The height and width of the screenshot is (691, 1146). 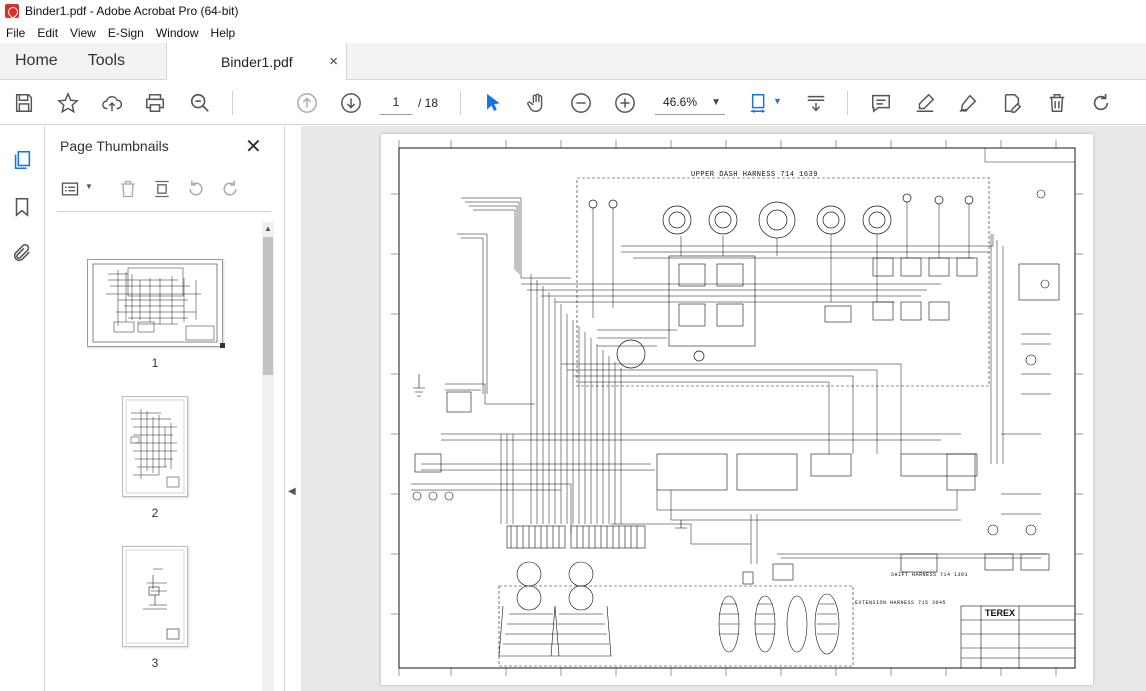 What do you see at coordinates (428, 103) in the screenshot?
I see `page-total: / 18` at bounding box center [428, 103].